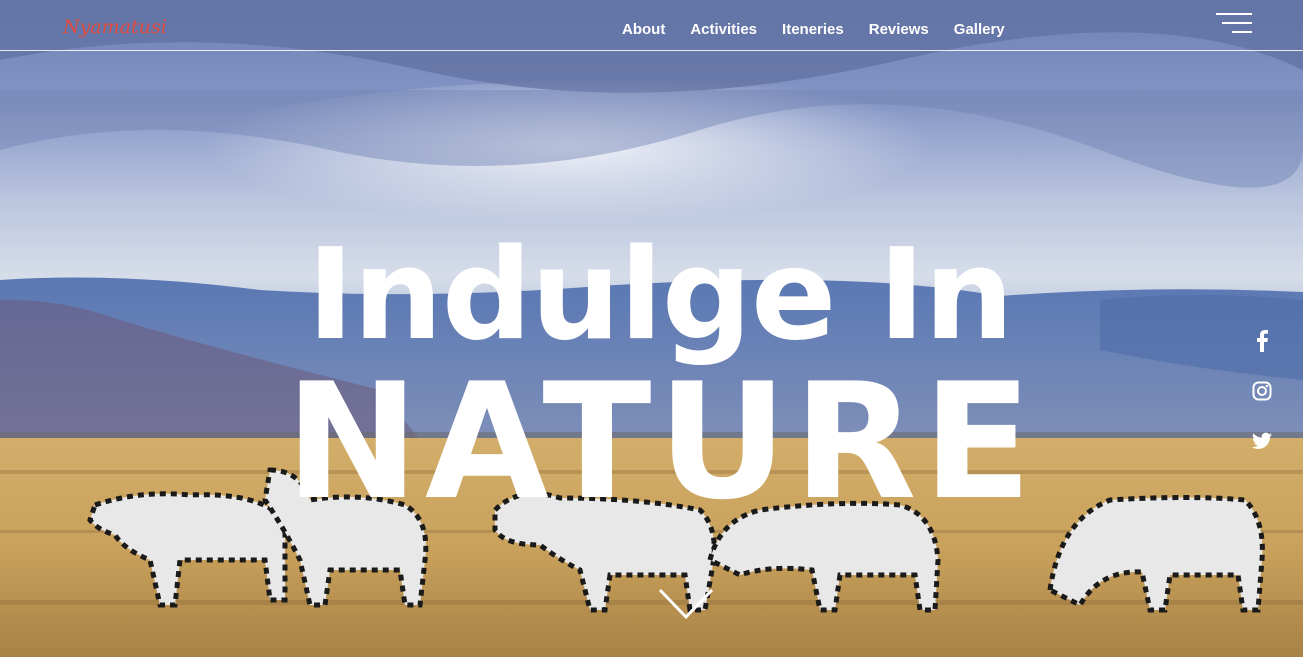 The width and height of the screenshot is (1303, 657). I want to click on facebook-icon, so click(1262, 341).